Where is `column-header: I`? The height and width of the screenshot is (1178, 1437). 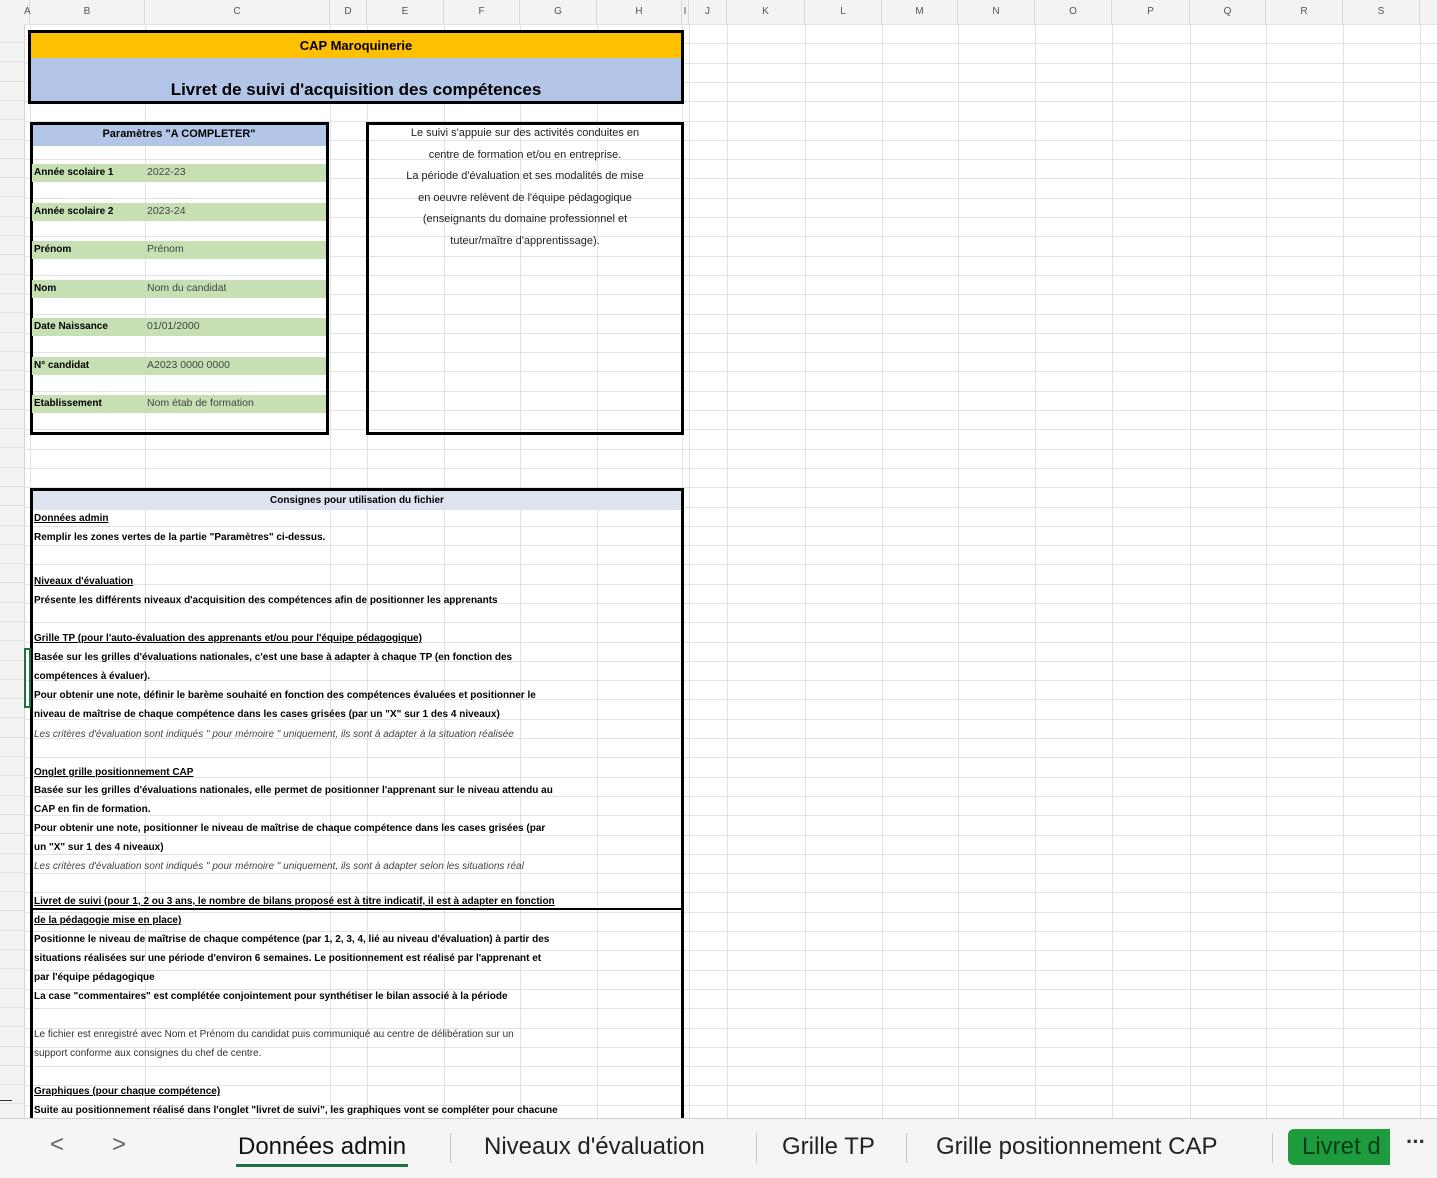
column-header: I is located at coordinates (685, 12).